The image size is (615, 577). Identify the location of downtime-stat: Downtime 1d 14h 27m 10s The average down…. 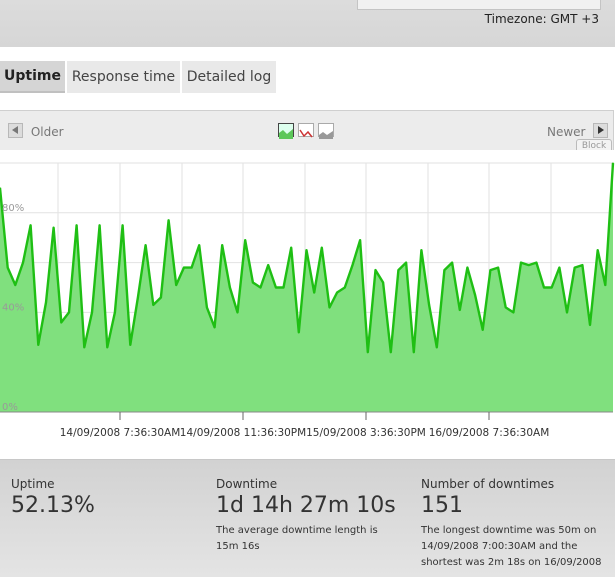
(306, 516).